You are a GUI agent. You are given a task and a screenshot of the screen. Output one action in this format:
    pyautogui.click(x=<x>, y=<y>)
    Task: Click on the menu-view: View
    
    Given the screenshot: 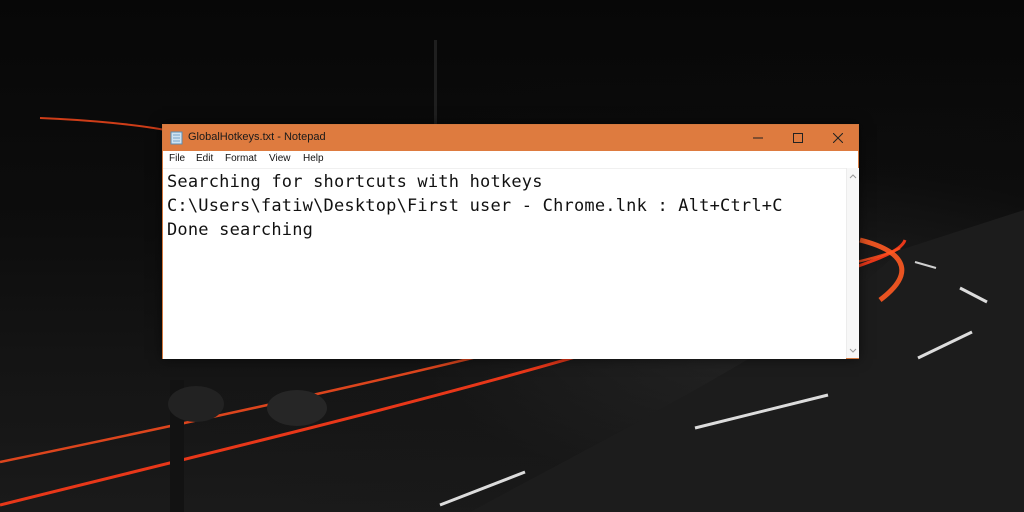 What is the action you would take?
    pyautogui.click(x=280, y=158)
    